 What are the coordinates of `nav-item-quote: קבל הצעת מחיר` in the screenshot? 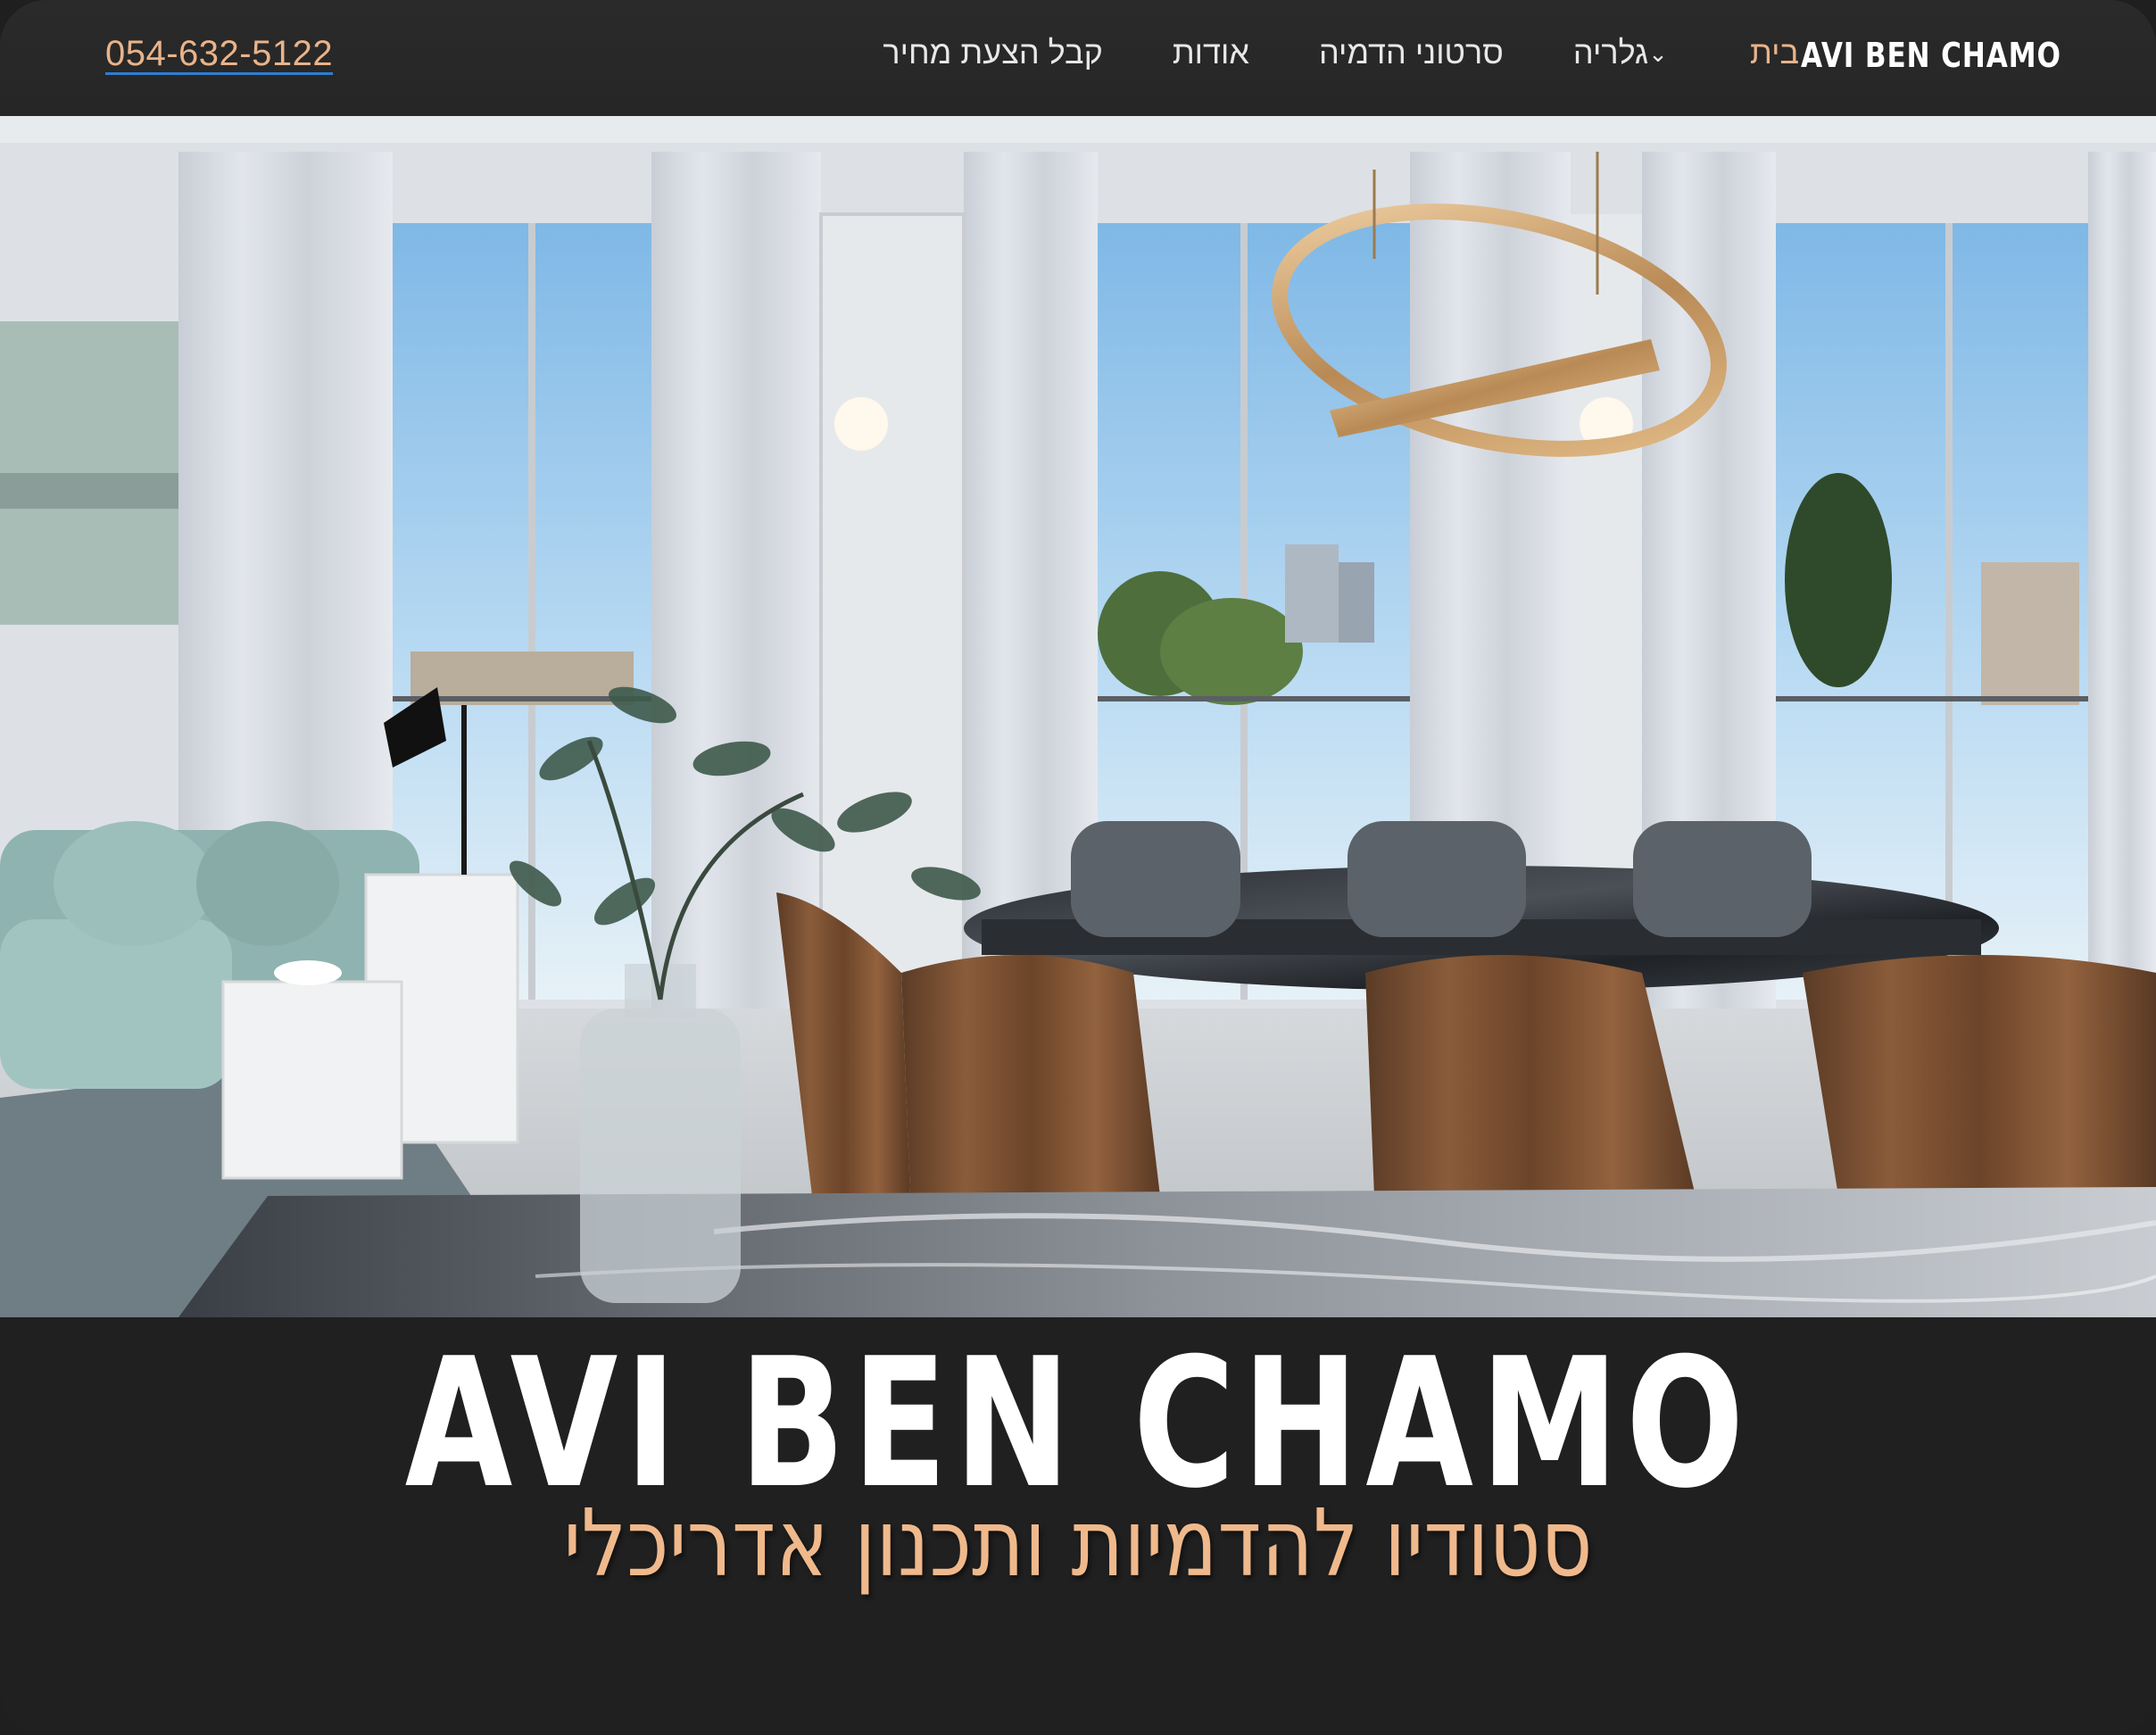 It's located at (992, 52).